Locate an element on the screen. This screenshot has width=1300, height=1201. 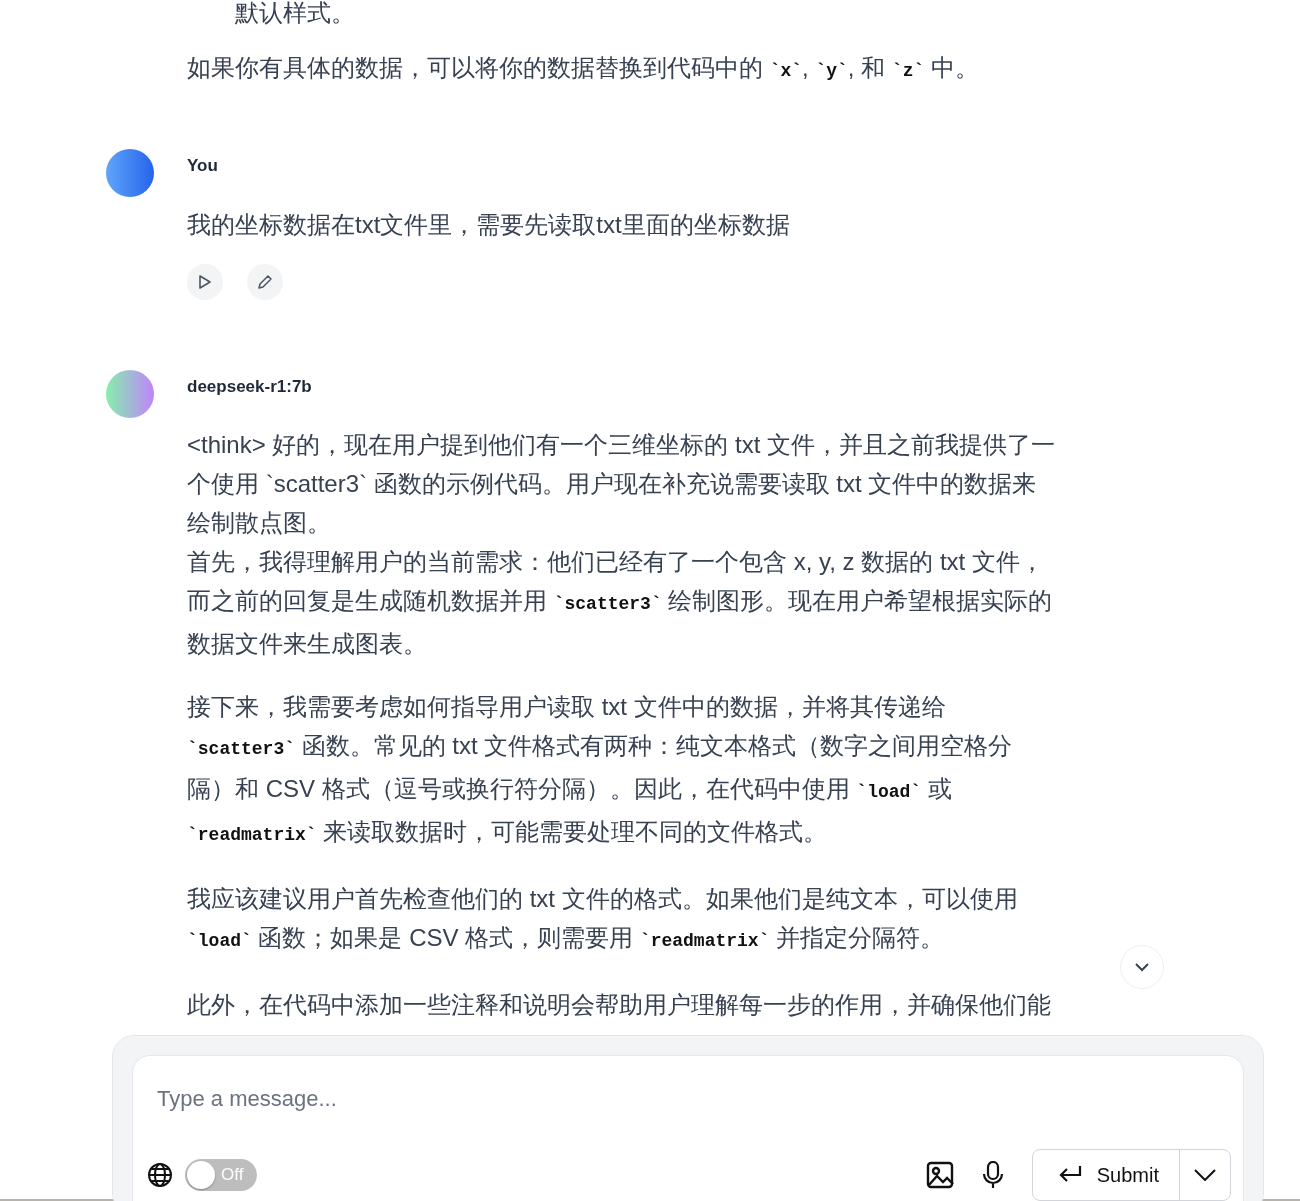
globe-icon is located at coordinates (160, 1175).